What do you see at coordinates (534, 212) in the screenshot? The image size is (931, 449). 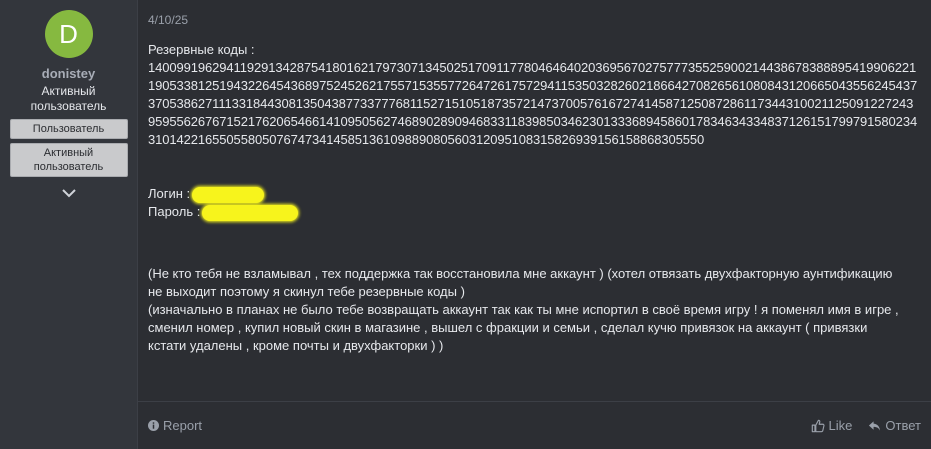 I see `password-row: Пароль :` at bounding box center [534, 212].